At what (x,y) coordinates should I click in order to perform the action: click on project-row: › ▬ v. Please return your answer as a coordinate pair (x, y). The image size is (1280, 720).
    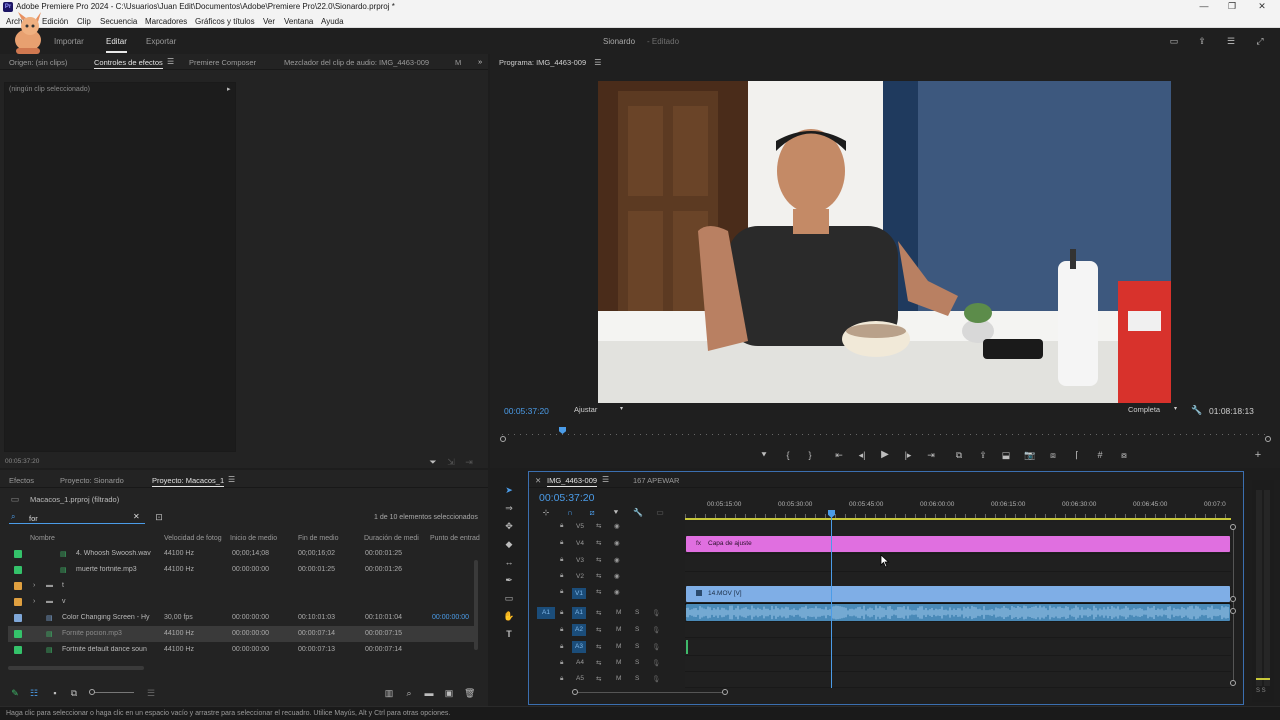
    Looking at the image, I should click on (243, 602).